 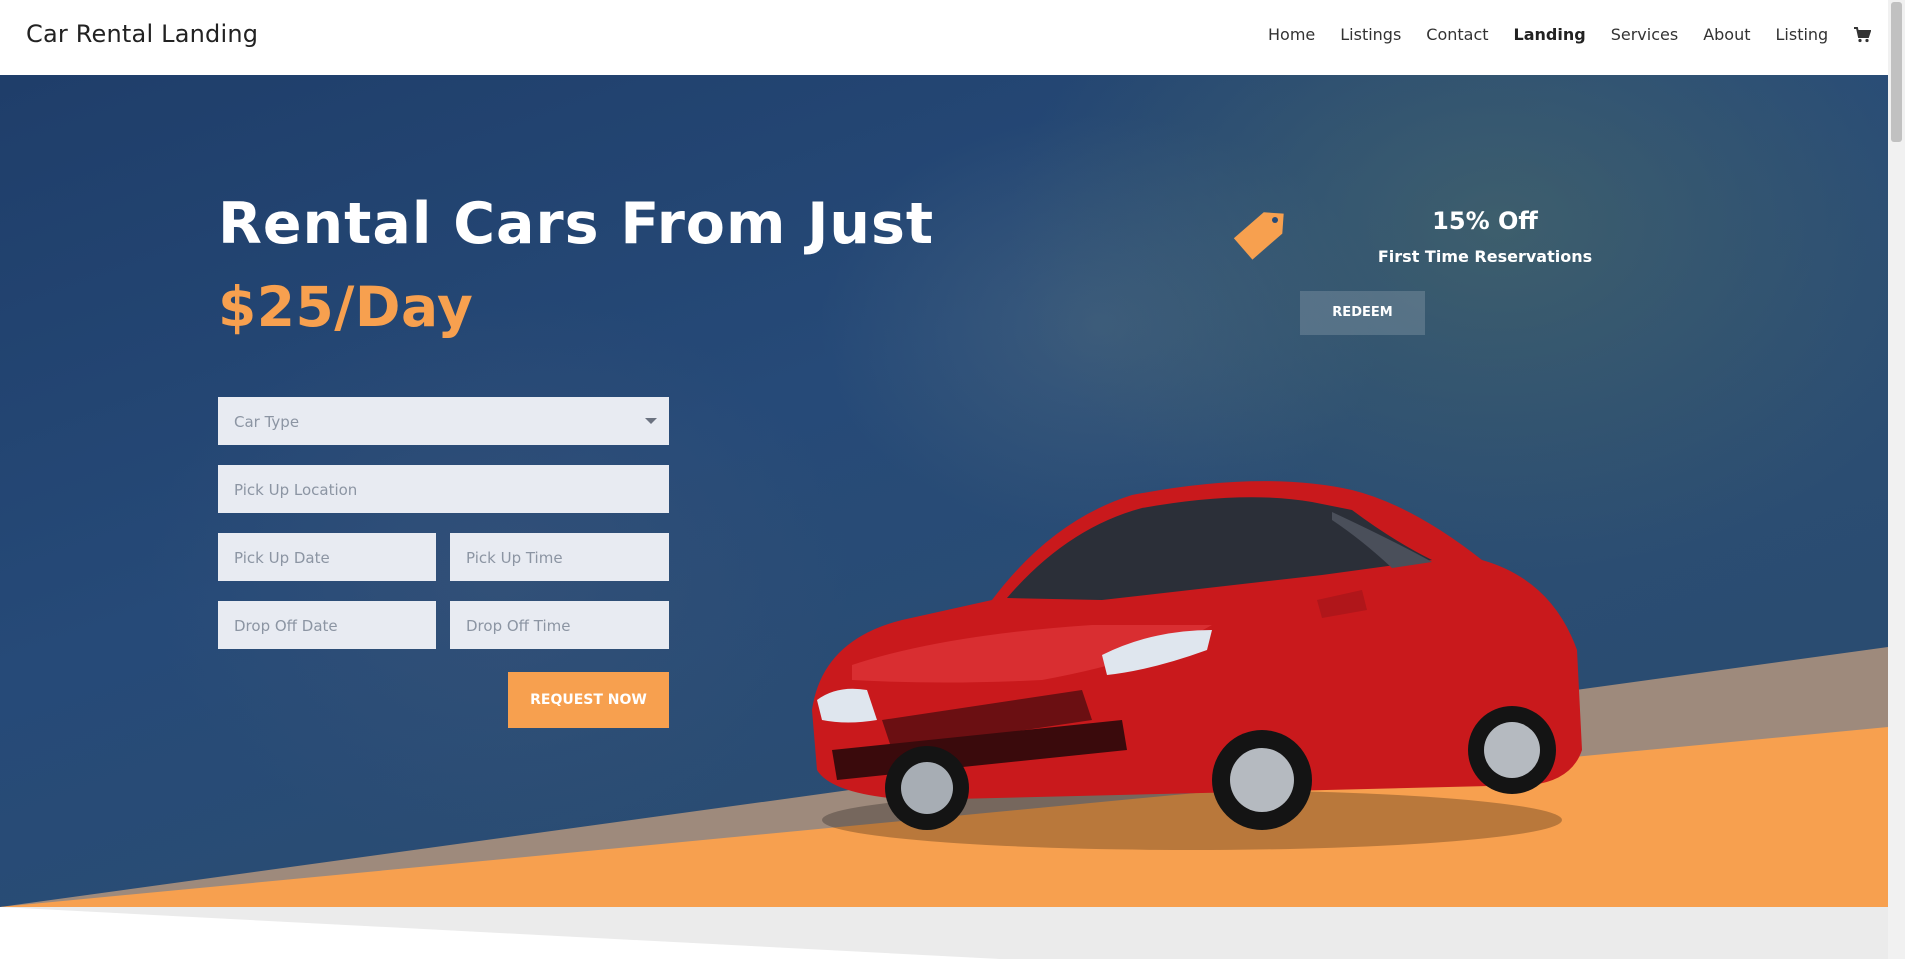 I want to click on offer-subtitle: First Time Reservations, so click(x=1485, y=256).